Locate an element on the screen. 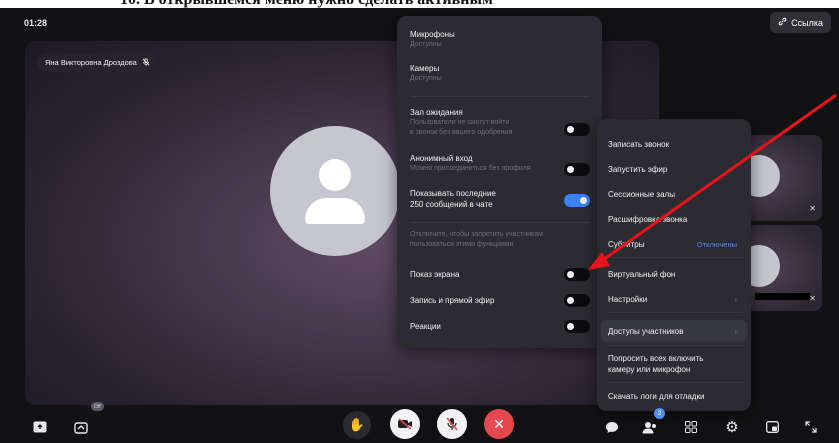 The image size is (839, 443). link-icon is located at coordinates (782, 22).